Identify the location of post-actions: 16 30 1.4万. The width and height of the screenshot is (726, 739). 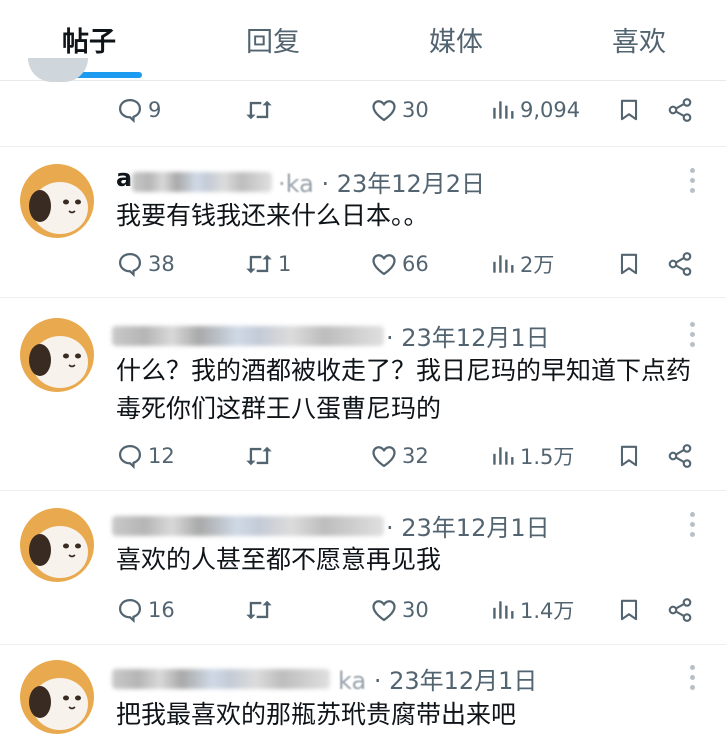
(411, 610).